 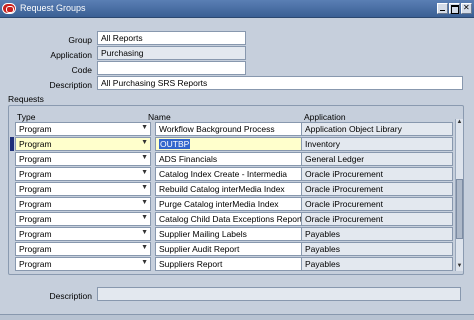 I want to click on oracle-logo-icon, so click(x=9, y=8).